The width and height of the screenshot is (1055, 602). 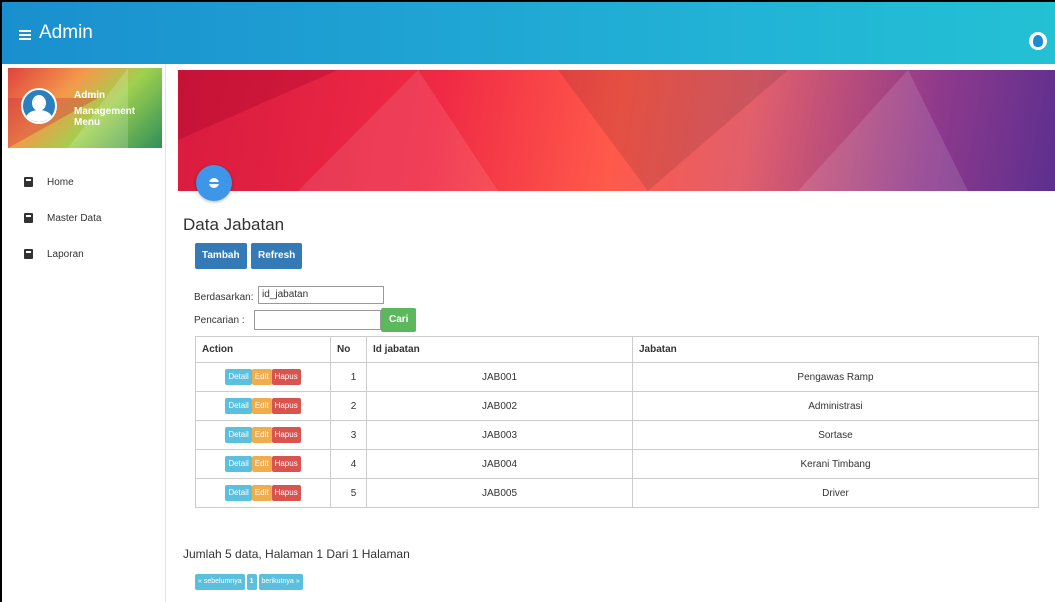 I want to click on table-row: Detail Edit Hapus 4 JAB004 Kerani Timbang, so click(x=617, y=464).